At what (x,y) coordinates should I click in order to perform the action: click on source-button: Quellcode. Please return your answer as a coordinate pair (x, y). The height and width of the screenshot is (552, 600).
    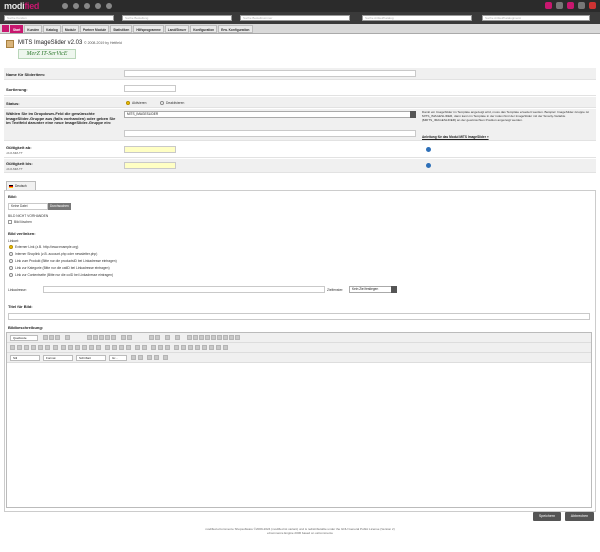
    Looking at the image, I should click on (24, 338).